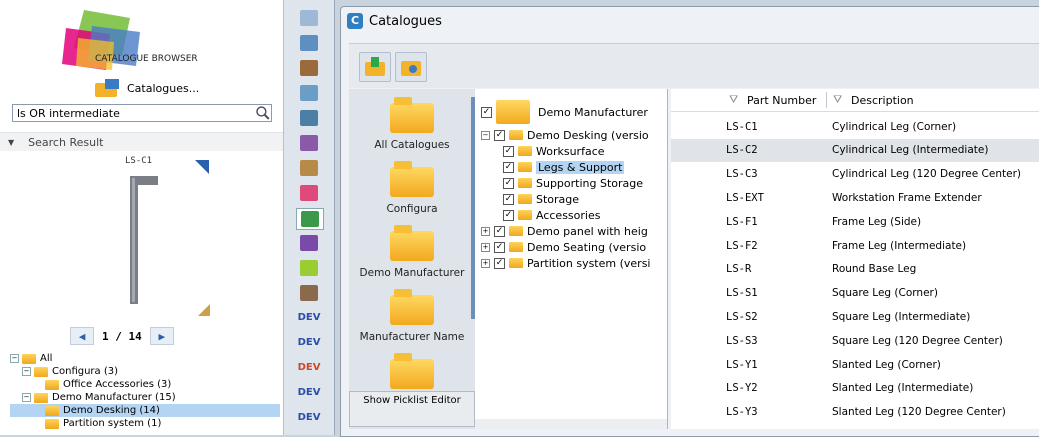  Describe the element at coordinates (574, 135) in the screenshot. I see `catalogue-tree-item: − ✓ Demo Desking (versio` at that location.